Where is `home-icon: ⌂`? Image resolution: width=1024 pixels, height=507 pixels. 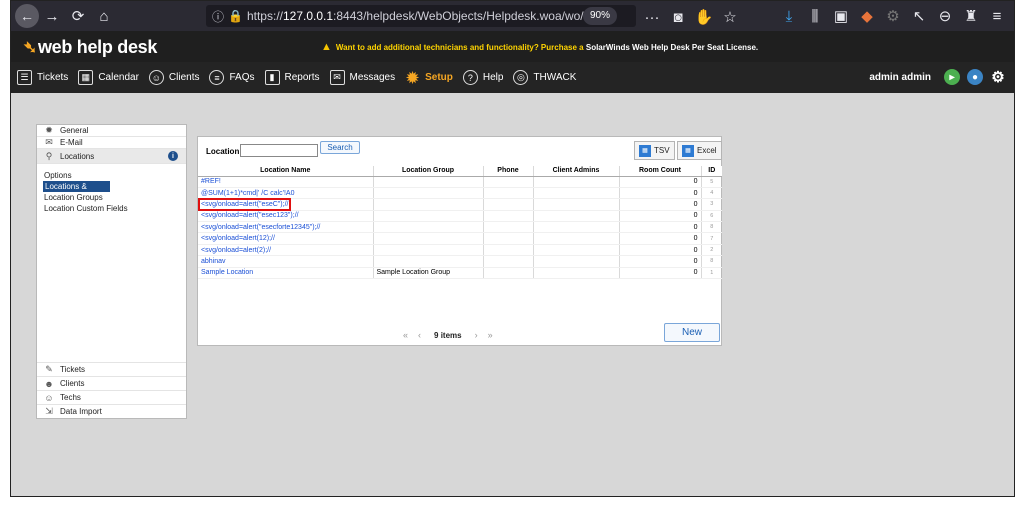
home-icon: ⌂ is located at coordinates (104, 16).